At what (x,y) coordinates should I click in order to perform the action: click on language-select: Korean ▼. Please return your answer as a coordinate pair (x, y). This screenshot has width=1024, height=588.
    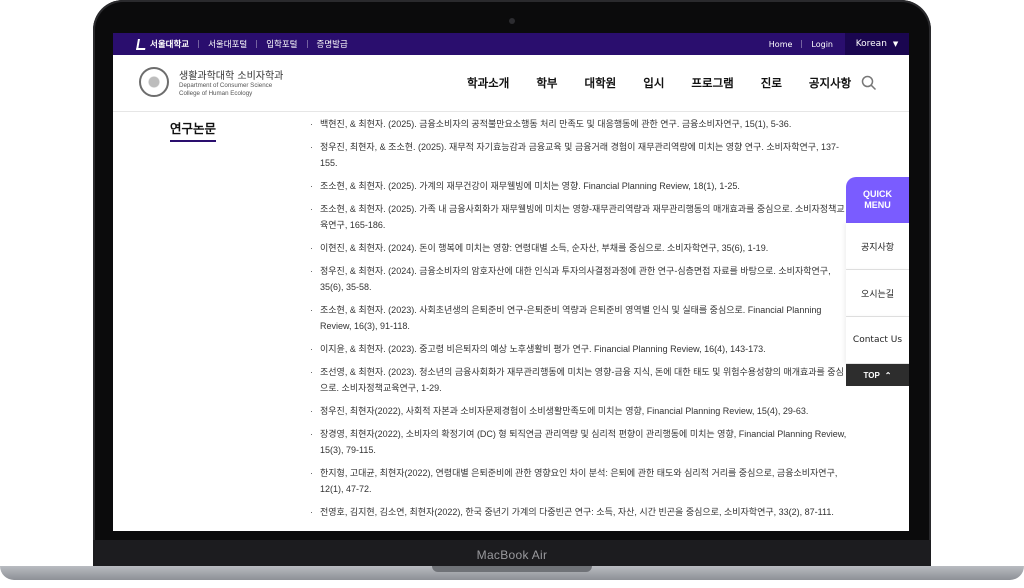
    Looking at the image, I should click on (877, 44).